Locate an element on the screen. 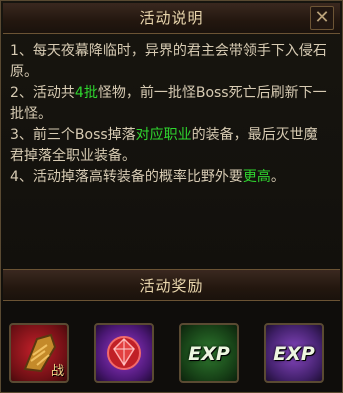 This screenshot has height=393, width=343. panel-header: 活动说明 ✕ is located at coordinates (171, 18).